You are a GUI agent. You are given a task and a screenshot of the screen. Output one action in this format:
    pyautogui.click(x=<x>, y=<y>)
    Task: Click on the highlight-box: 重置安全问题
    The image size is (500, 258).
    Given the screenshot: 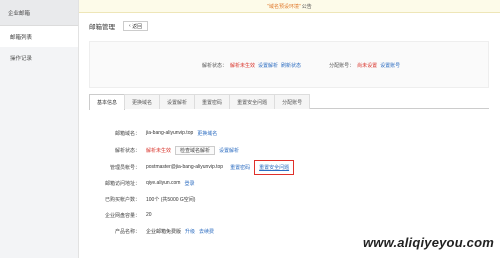 What is the action you would take?
    pyautogui.click(x=274, y=167)
    